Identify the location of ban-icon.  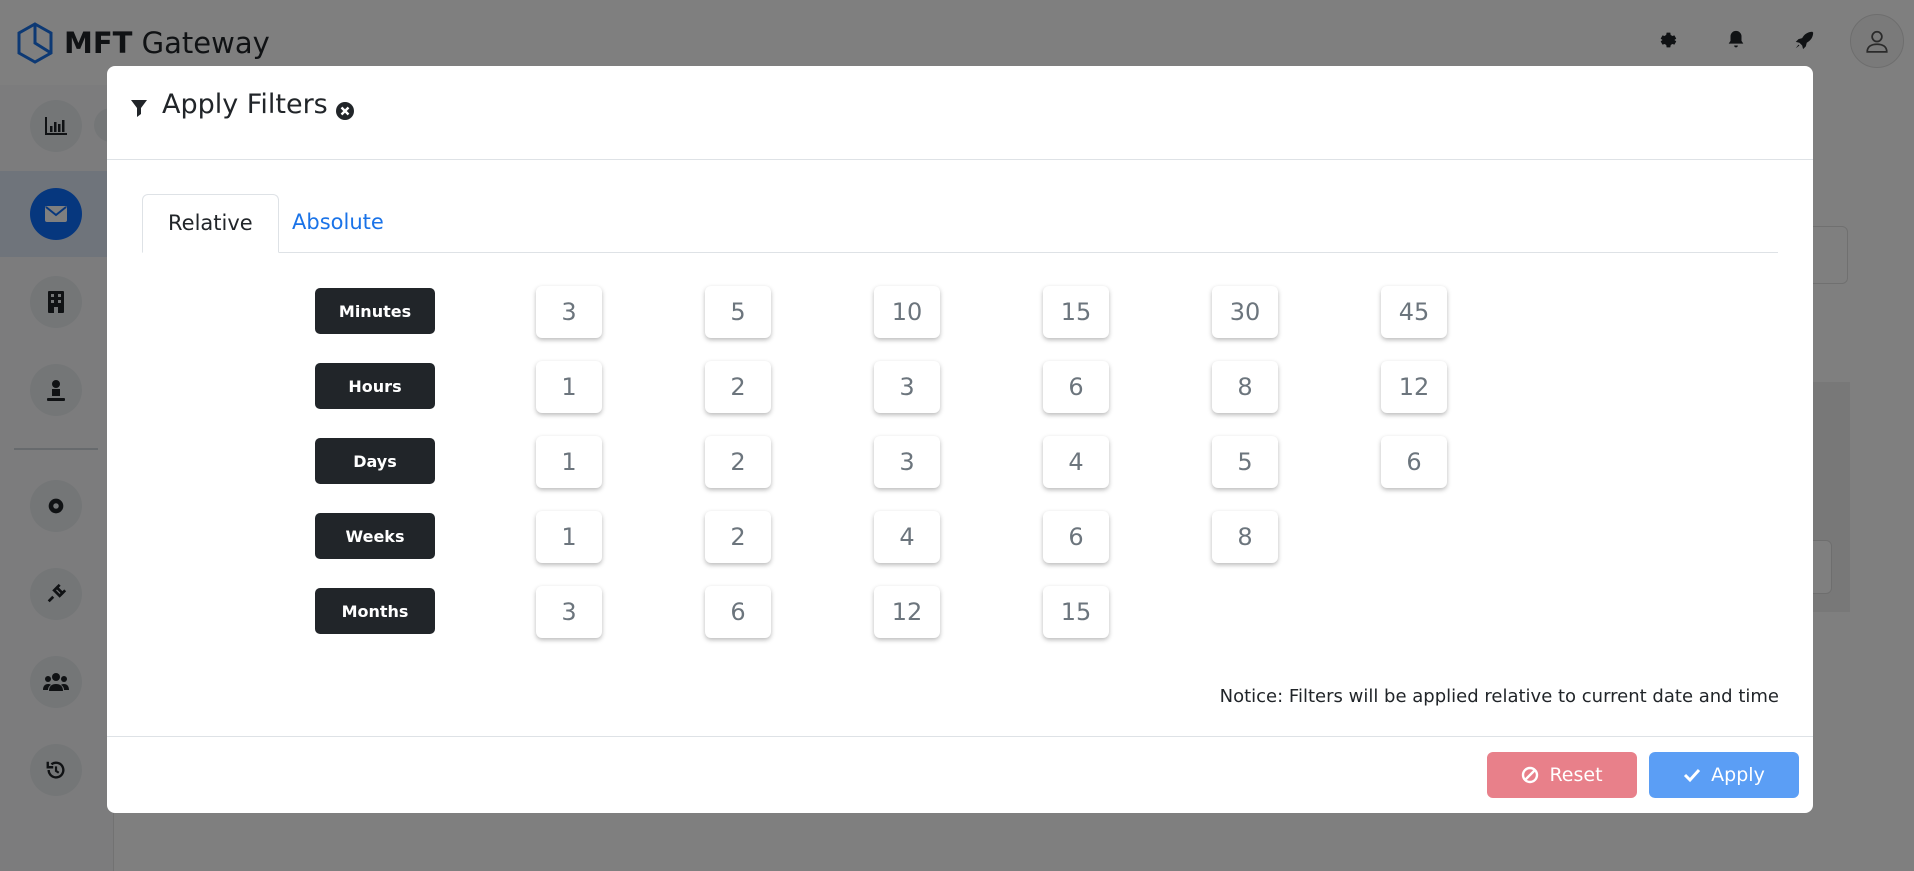
(1530, 775).